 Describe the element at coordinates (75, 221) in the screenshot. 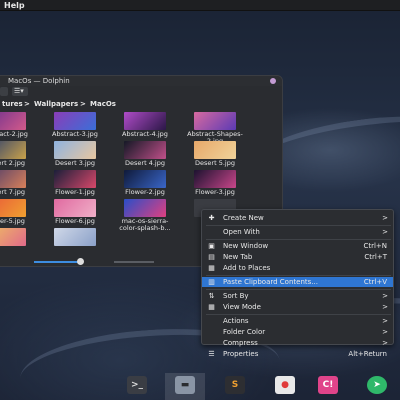

I see `file-name: Flower-6.jpg` at that location.